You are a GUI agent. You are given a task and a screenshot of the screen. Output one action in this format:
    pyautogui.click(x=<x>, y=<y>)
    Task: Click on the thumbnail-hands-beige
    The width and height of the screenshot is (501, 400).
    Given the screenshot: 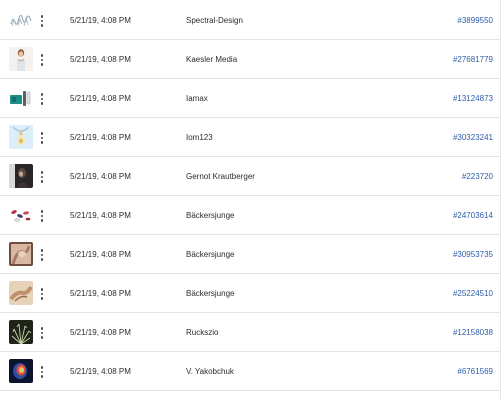 What is the action you would take?
    pyautogui.click(x=21, y=293)
    